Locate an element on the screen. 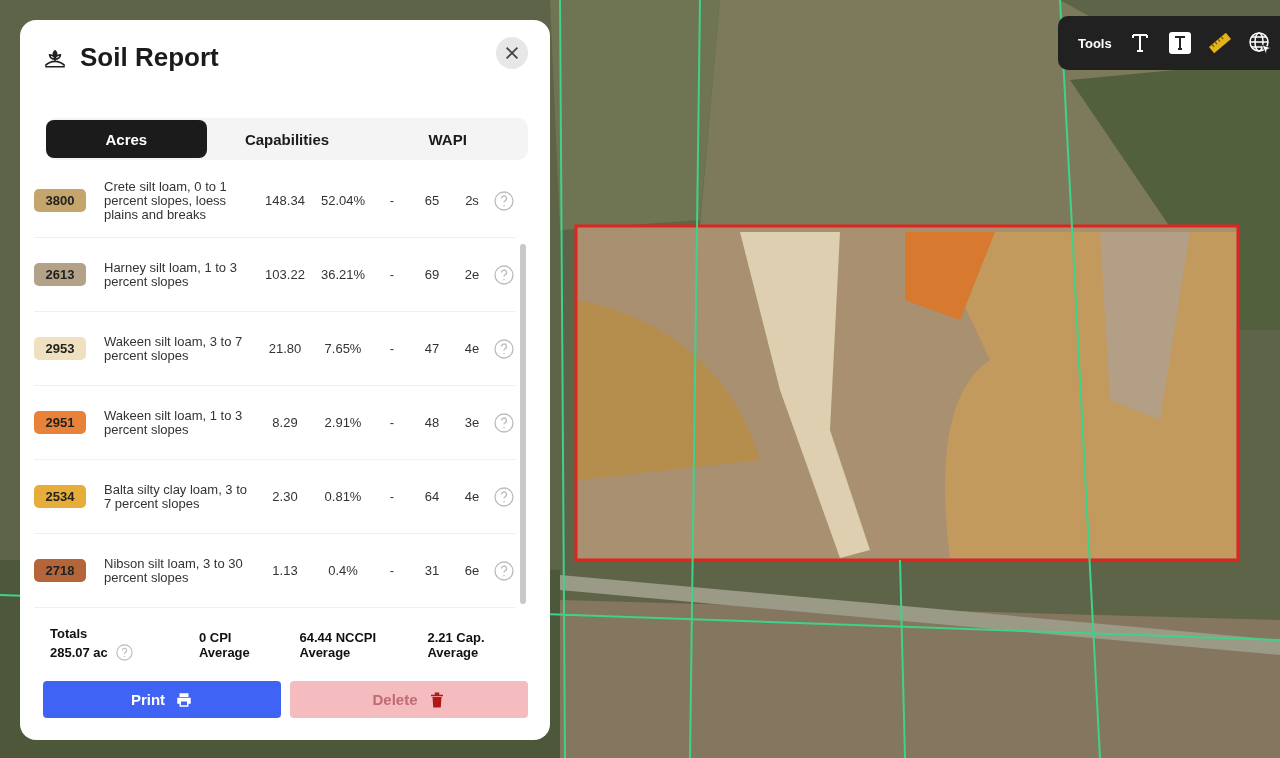  print-button: Print is located at coordinates (162, 699).